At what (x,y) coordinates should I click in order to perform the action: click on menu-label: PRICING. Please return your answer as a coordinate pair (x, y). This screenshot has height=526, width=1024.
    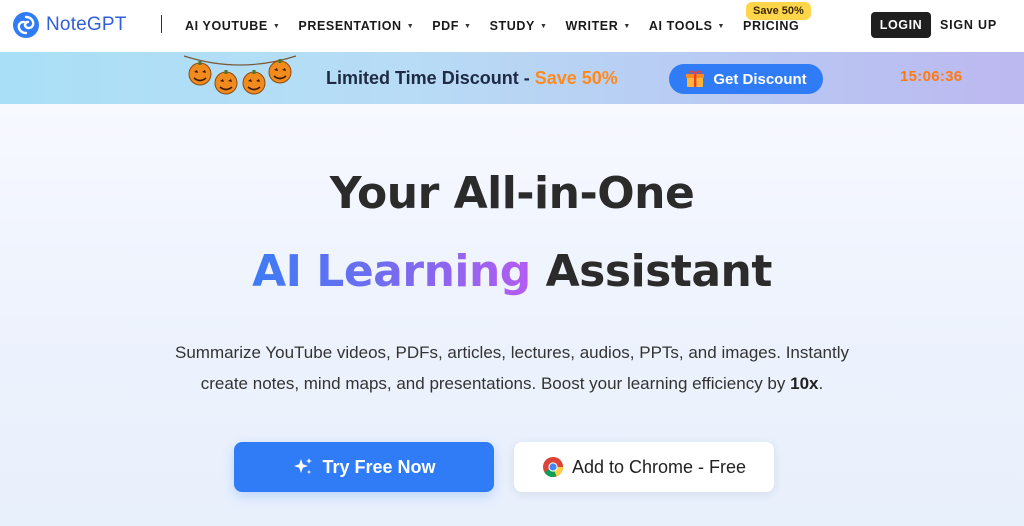
    Looking at the image, I should click on (771, 26).